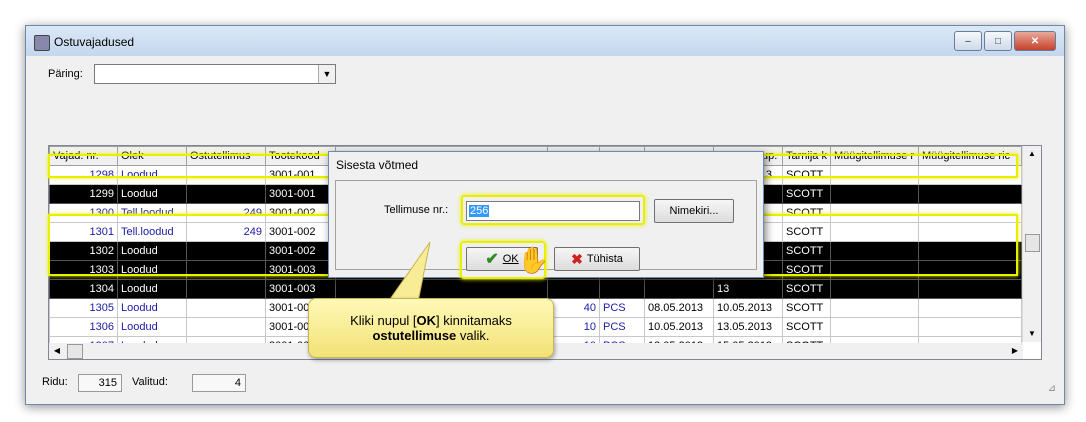 The image size is (1086, 422). I want to click on hand-cursor-icon: ✋, so click(533, 260).